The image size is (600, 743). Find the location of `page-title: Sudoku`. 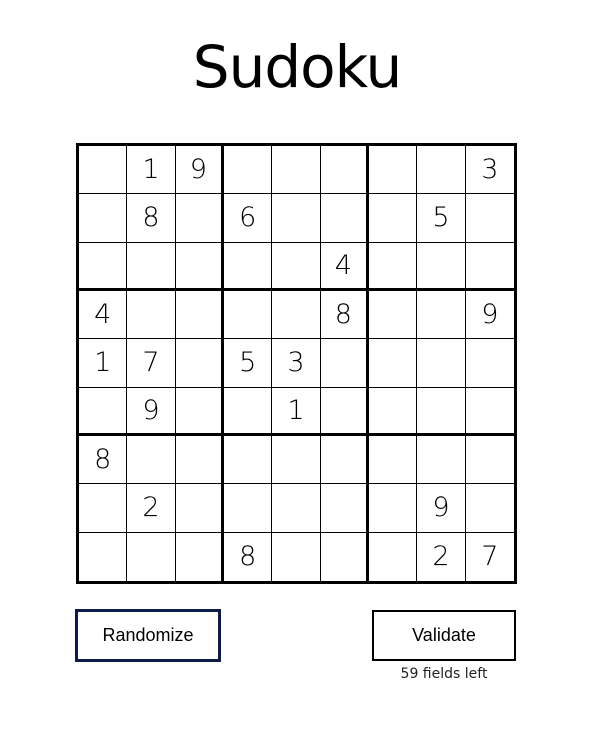

page-title: Sudoku is located at coordinates (297, 67).